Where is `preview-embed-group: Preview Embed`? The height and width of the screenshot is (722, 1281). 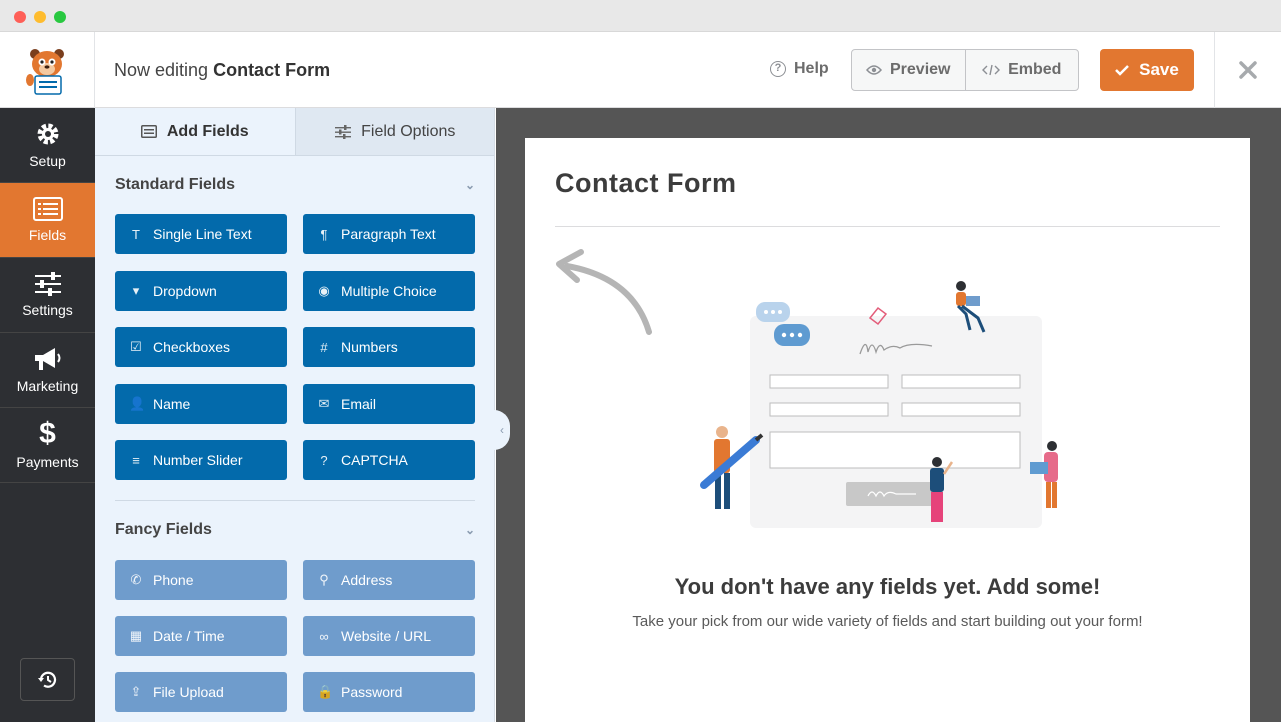 preview-embed-group: Preview Embed is located at coordinates (965, 70).